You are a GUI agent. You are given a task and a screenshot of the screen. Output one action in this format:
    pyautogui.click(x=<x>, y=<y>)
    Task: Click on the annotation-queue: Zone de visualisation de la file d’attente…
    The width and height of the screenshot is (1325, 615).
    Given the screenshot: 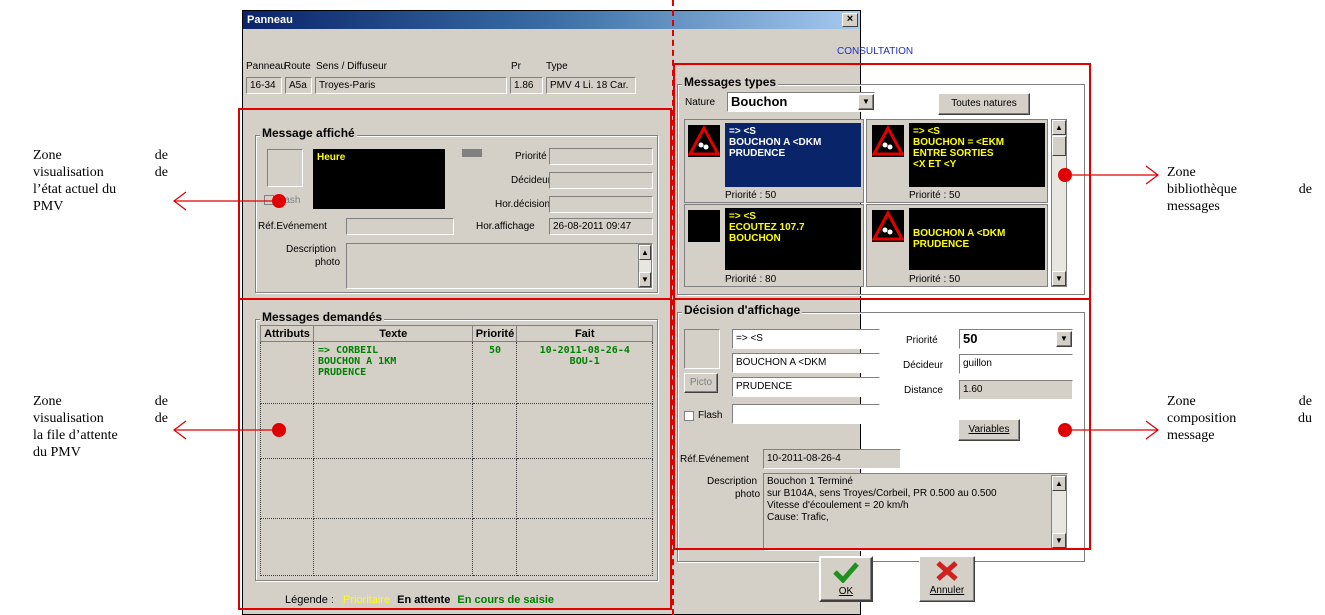 What is the action you would take?
    pyautogui.click(x=100, y=427)
    